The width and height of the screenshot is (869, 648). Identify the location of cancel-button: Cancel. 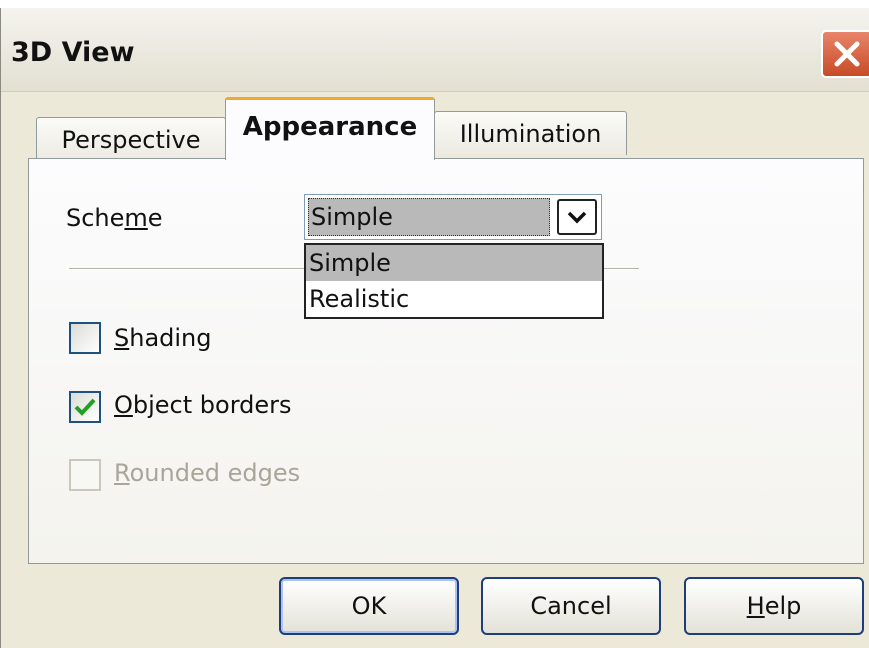
(571, 606).